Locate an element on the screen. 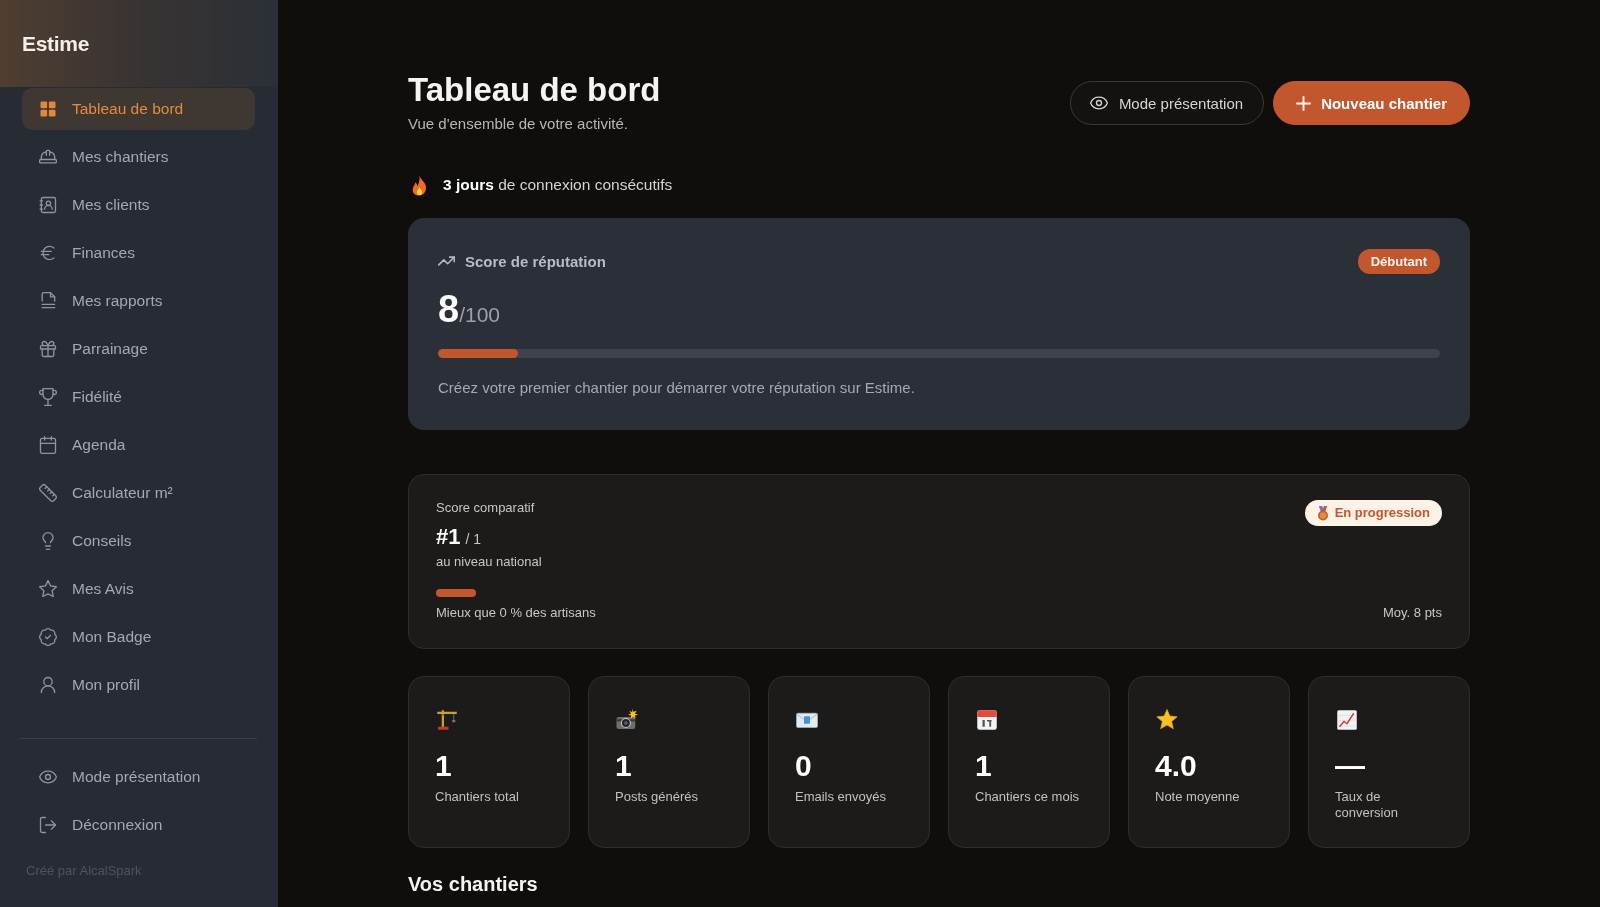  sidebar-item: Parrainage is located at coordinates (138, 349).